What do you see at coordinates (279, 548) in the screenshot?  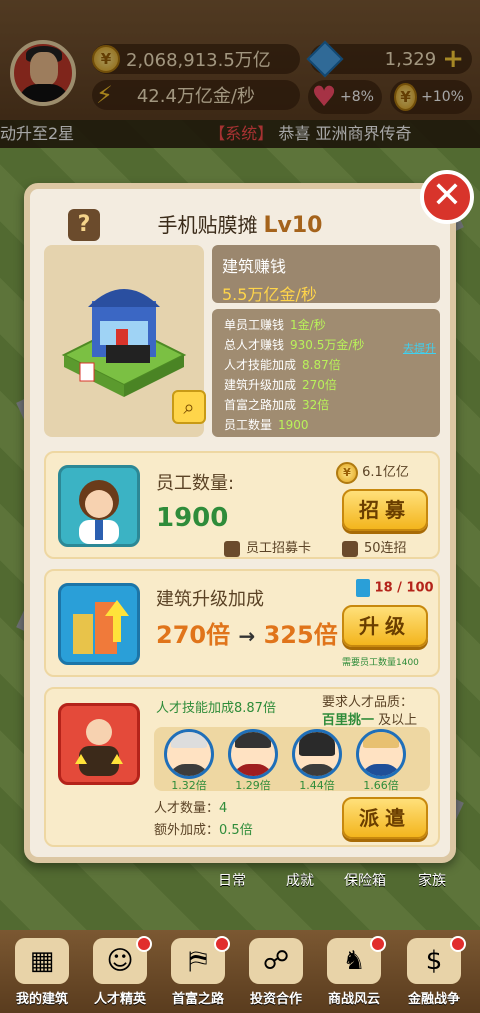 I see `recruit-card-label: 员工招募卡` at bounding box center [279, 548].